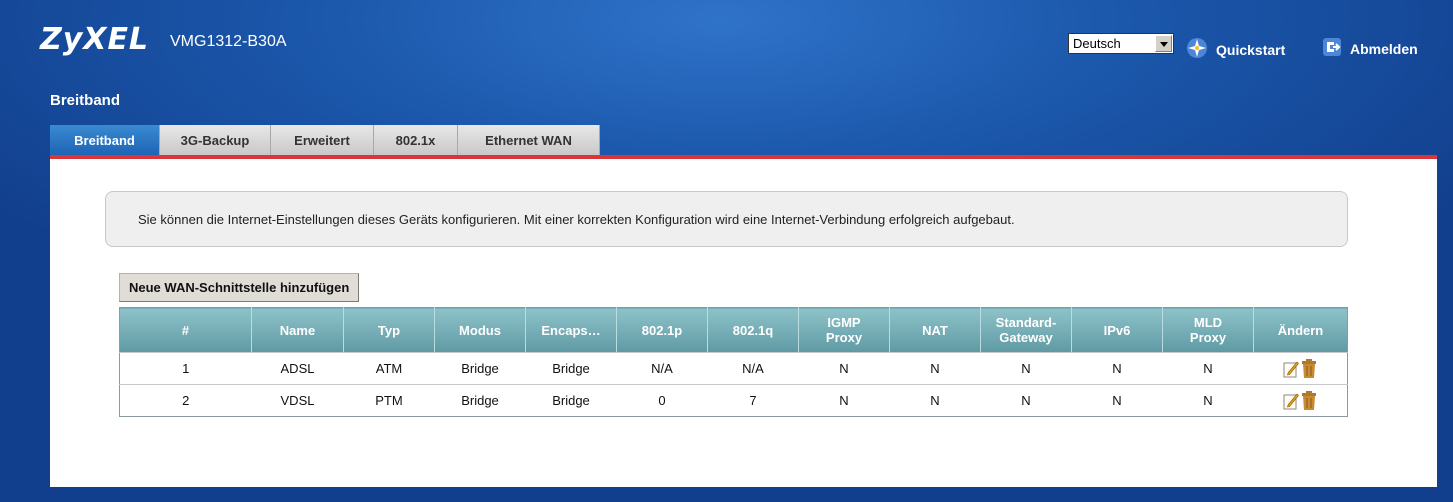 This screenshot has width=1453, height=502. I want to click on quickstart-link: Quickstart, so click(1235, 49).